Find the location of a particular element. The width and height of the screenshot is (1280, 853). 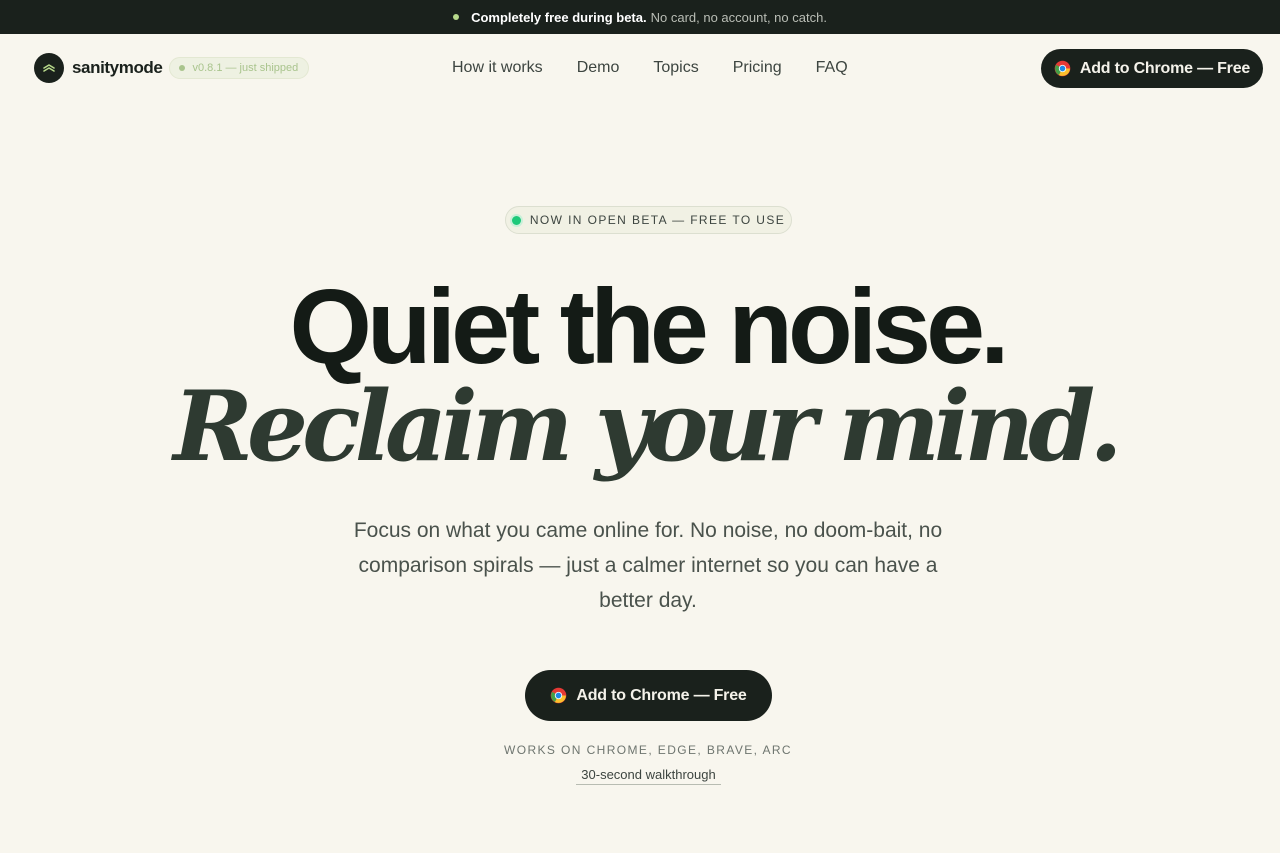

nav-link-topics: Topics is located at coordinates (675, 68).